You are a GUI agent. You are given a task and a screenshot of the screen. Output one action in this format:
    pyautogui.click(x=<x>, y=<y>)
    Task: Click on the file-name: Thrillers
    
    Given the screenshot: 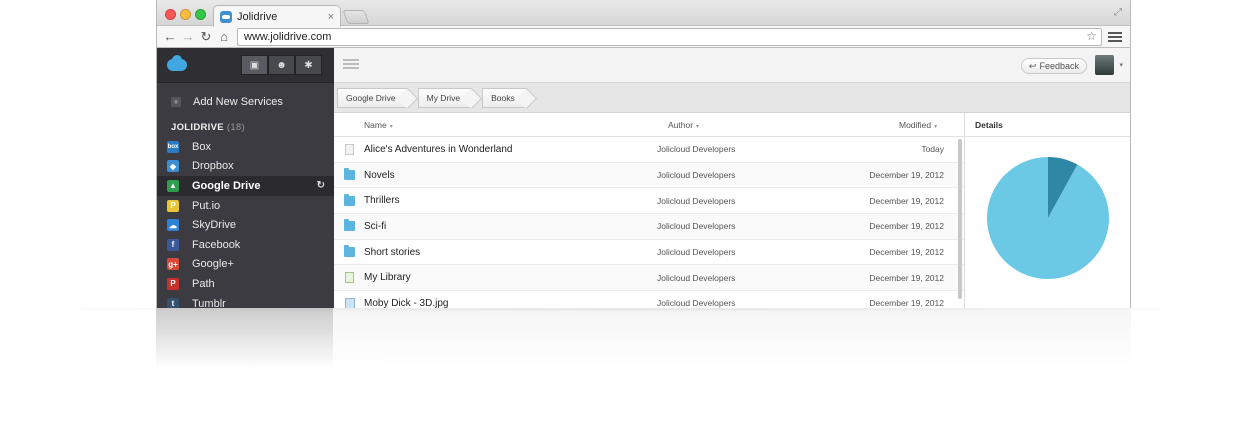 What is the action you would take?
    pyautogui.click(x=382, y=201)
    